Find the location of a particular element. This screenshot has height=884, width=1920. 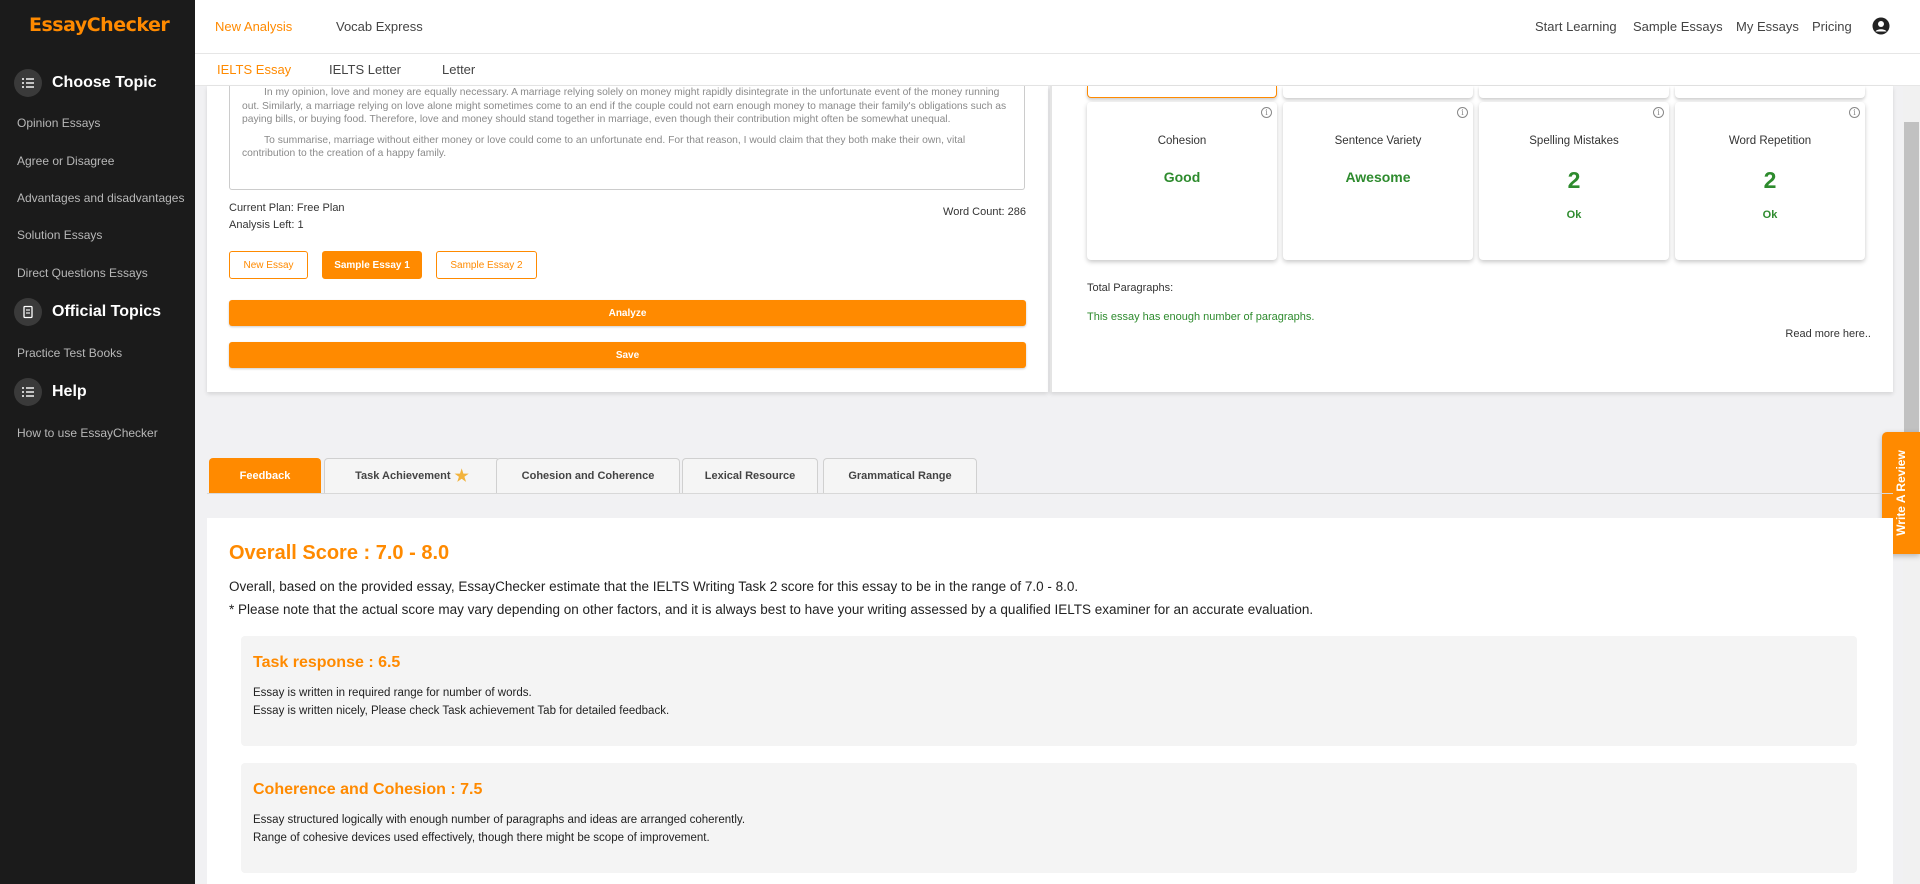

sample-essay-2-button: Sample Essay 2 is located at coordinates (486, 265).